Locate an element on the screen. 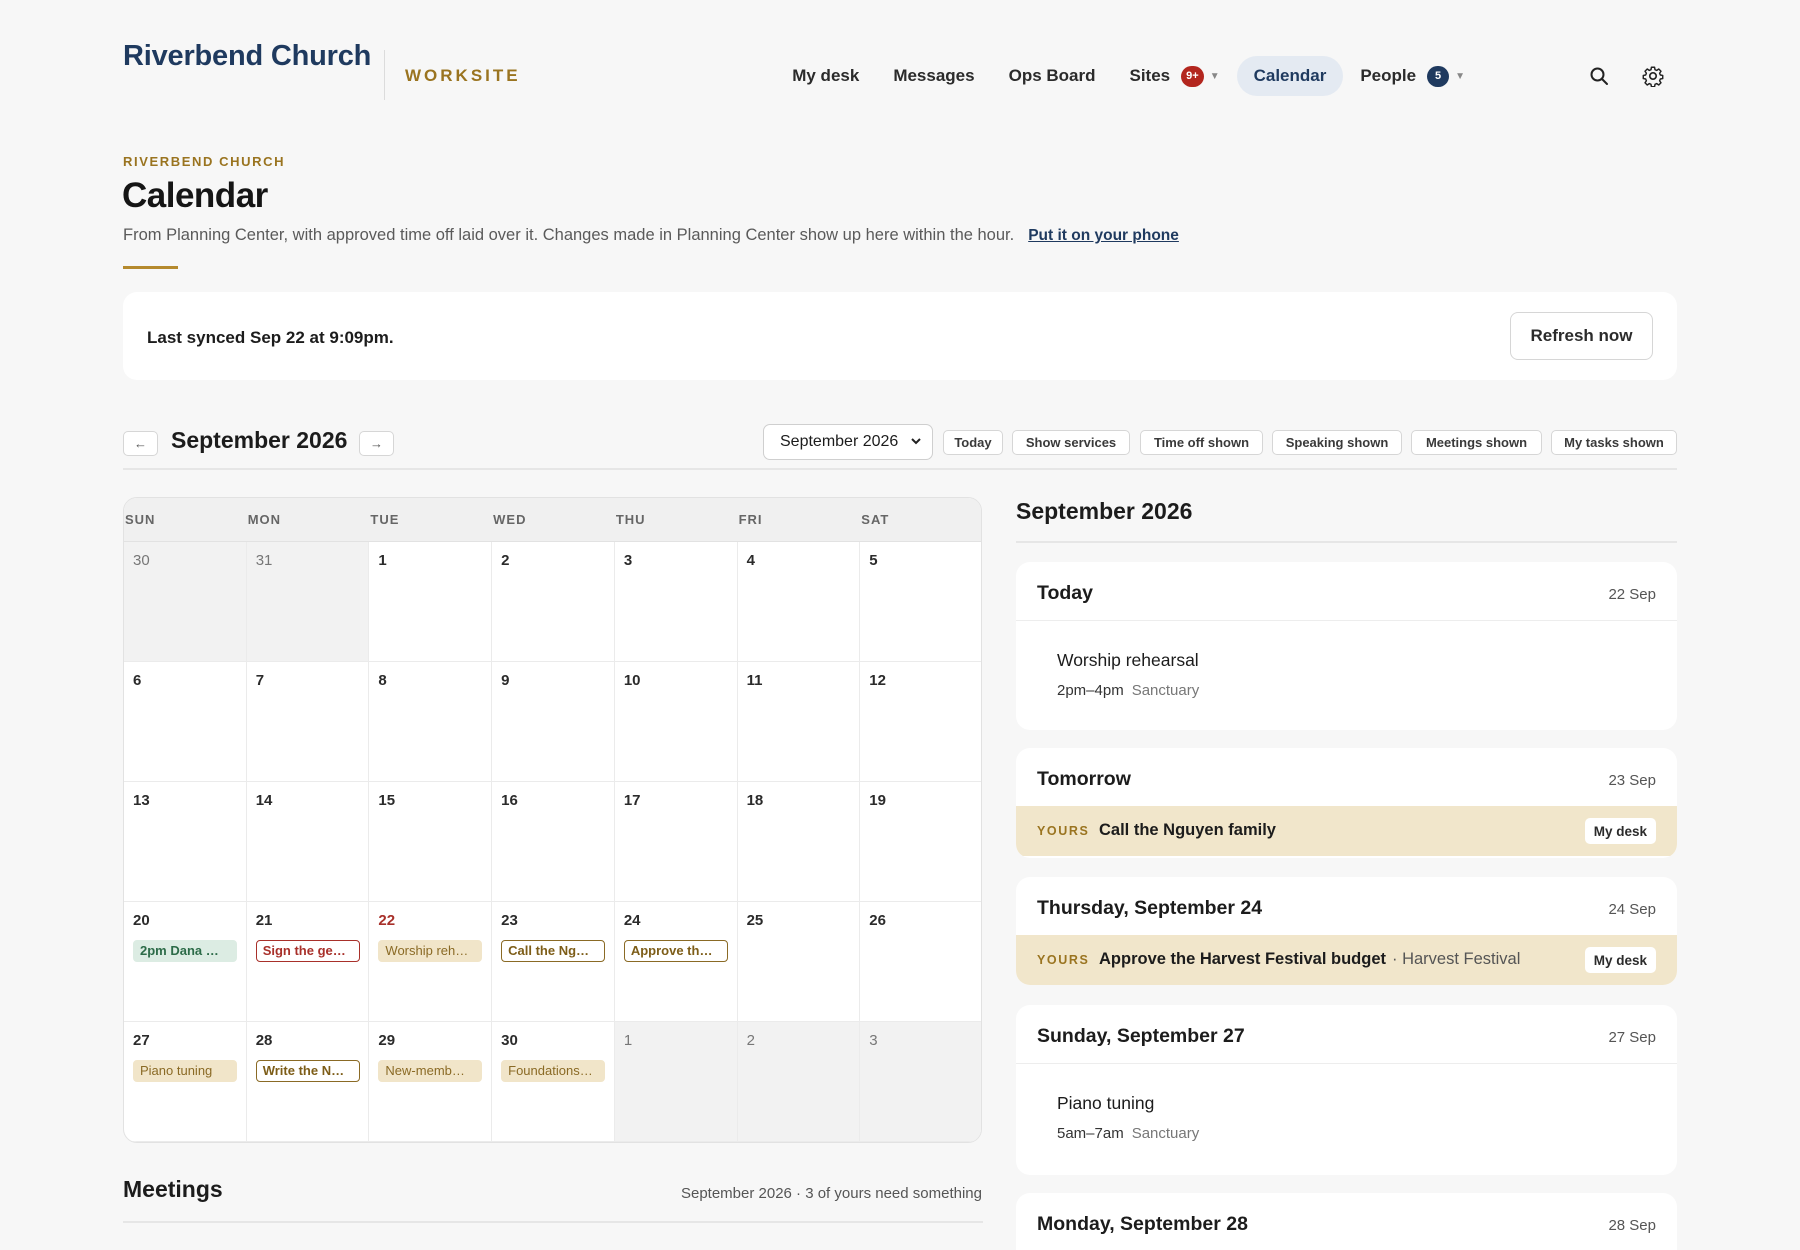 The width and height of the screenshot is (1800, 1250). sync-status-text: Last synced Sep 22 at 9:09pm. is located at coordinates (270, 337).